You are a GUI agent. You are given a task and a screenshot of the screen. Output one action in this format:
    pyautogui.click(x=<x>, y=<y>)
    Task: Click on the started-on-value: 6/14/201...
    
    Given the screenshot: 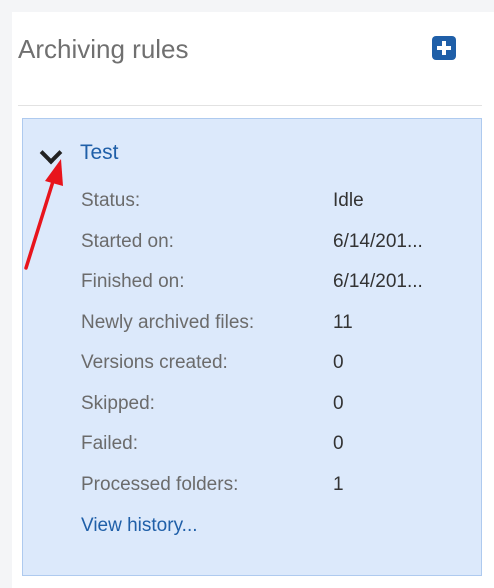 What is the action you would take?
    pyautogui.click(x=378, y=241)
    